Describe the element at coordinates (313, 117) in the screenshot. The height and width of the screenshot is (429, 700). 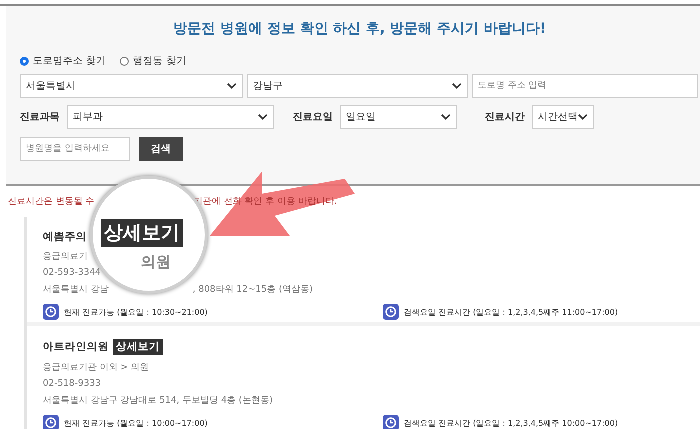
I see `filter-label: 진료요일` at that location.